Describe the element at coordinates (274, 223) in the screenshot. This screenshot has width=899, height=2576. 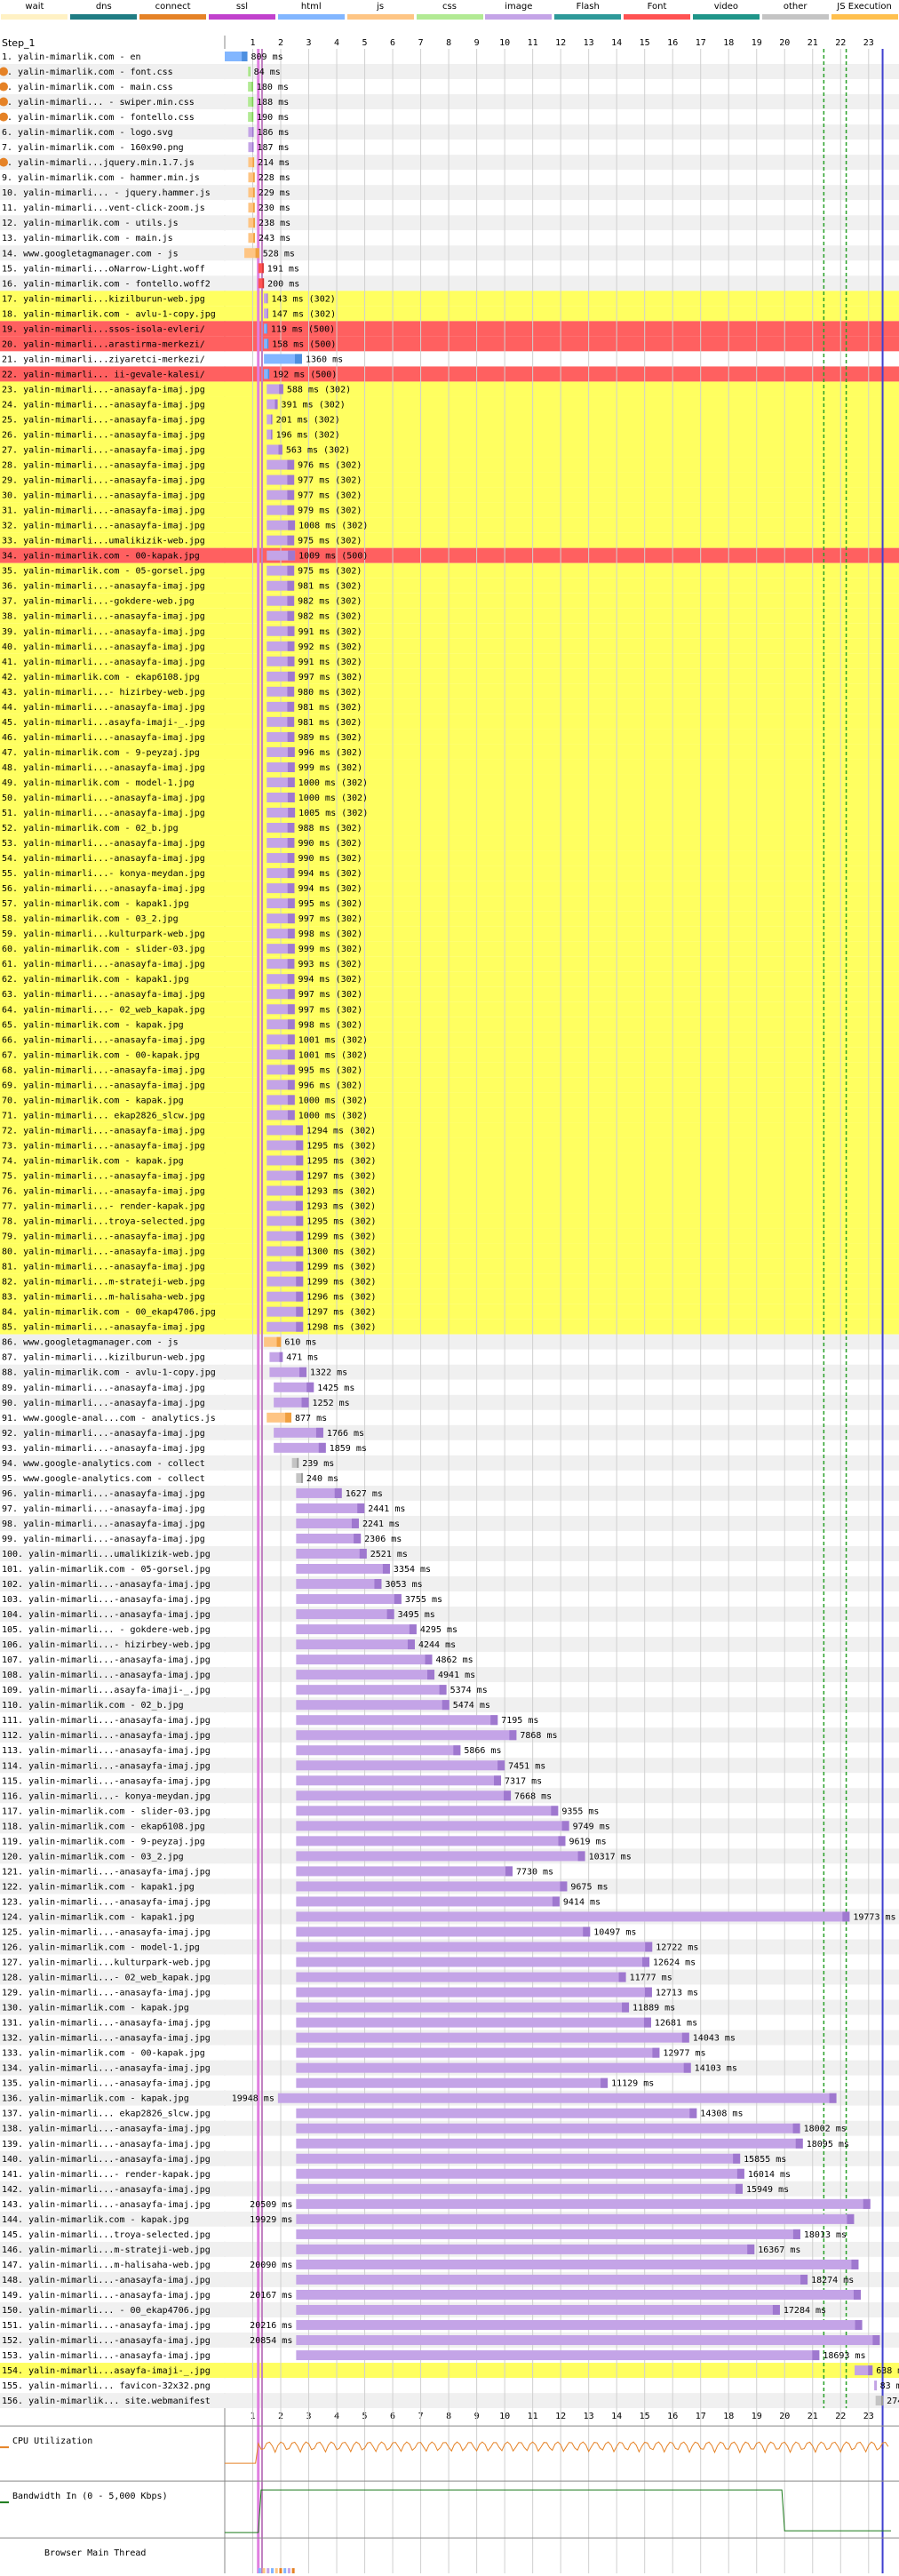
I see `request-time: 238 ms` at that location.